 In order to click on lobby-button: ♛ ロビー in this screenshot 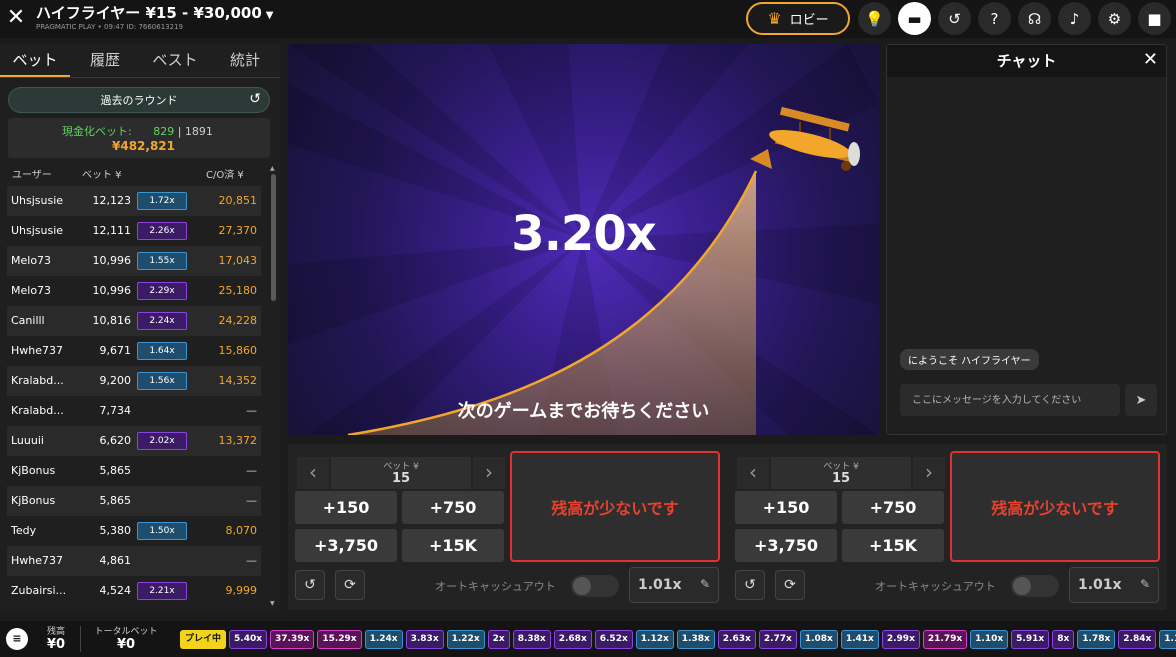, I will do `click(798, 18)`.